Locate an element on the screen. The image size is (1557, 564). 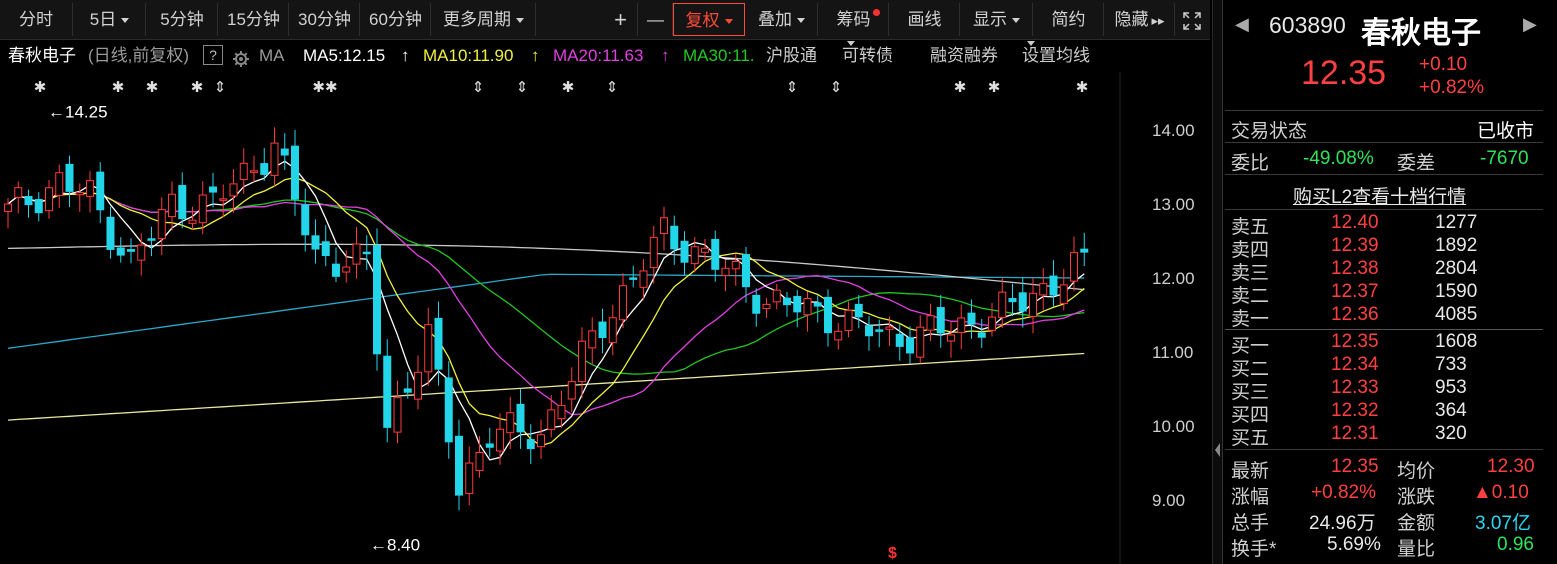
zoom-out-button: — is located at coordinates (656, 19).